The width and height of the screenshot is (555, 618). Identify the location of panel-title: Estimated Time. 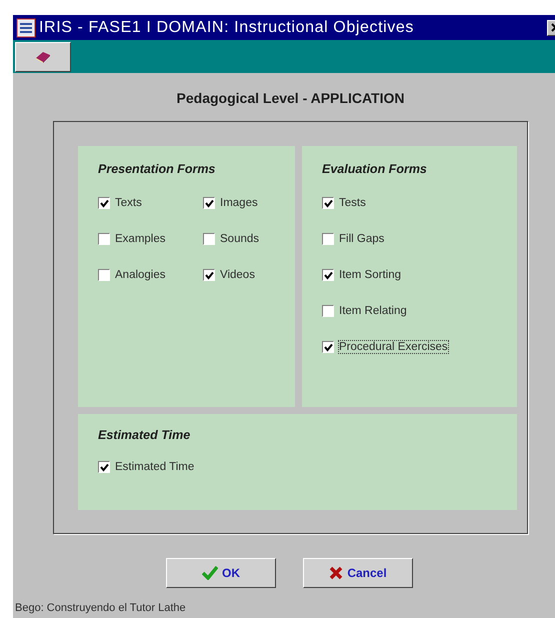
(145, 435).